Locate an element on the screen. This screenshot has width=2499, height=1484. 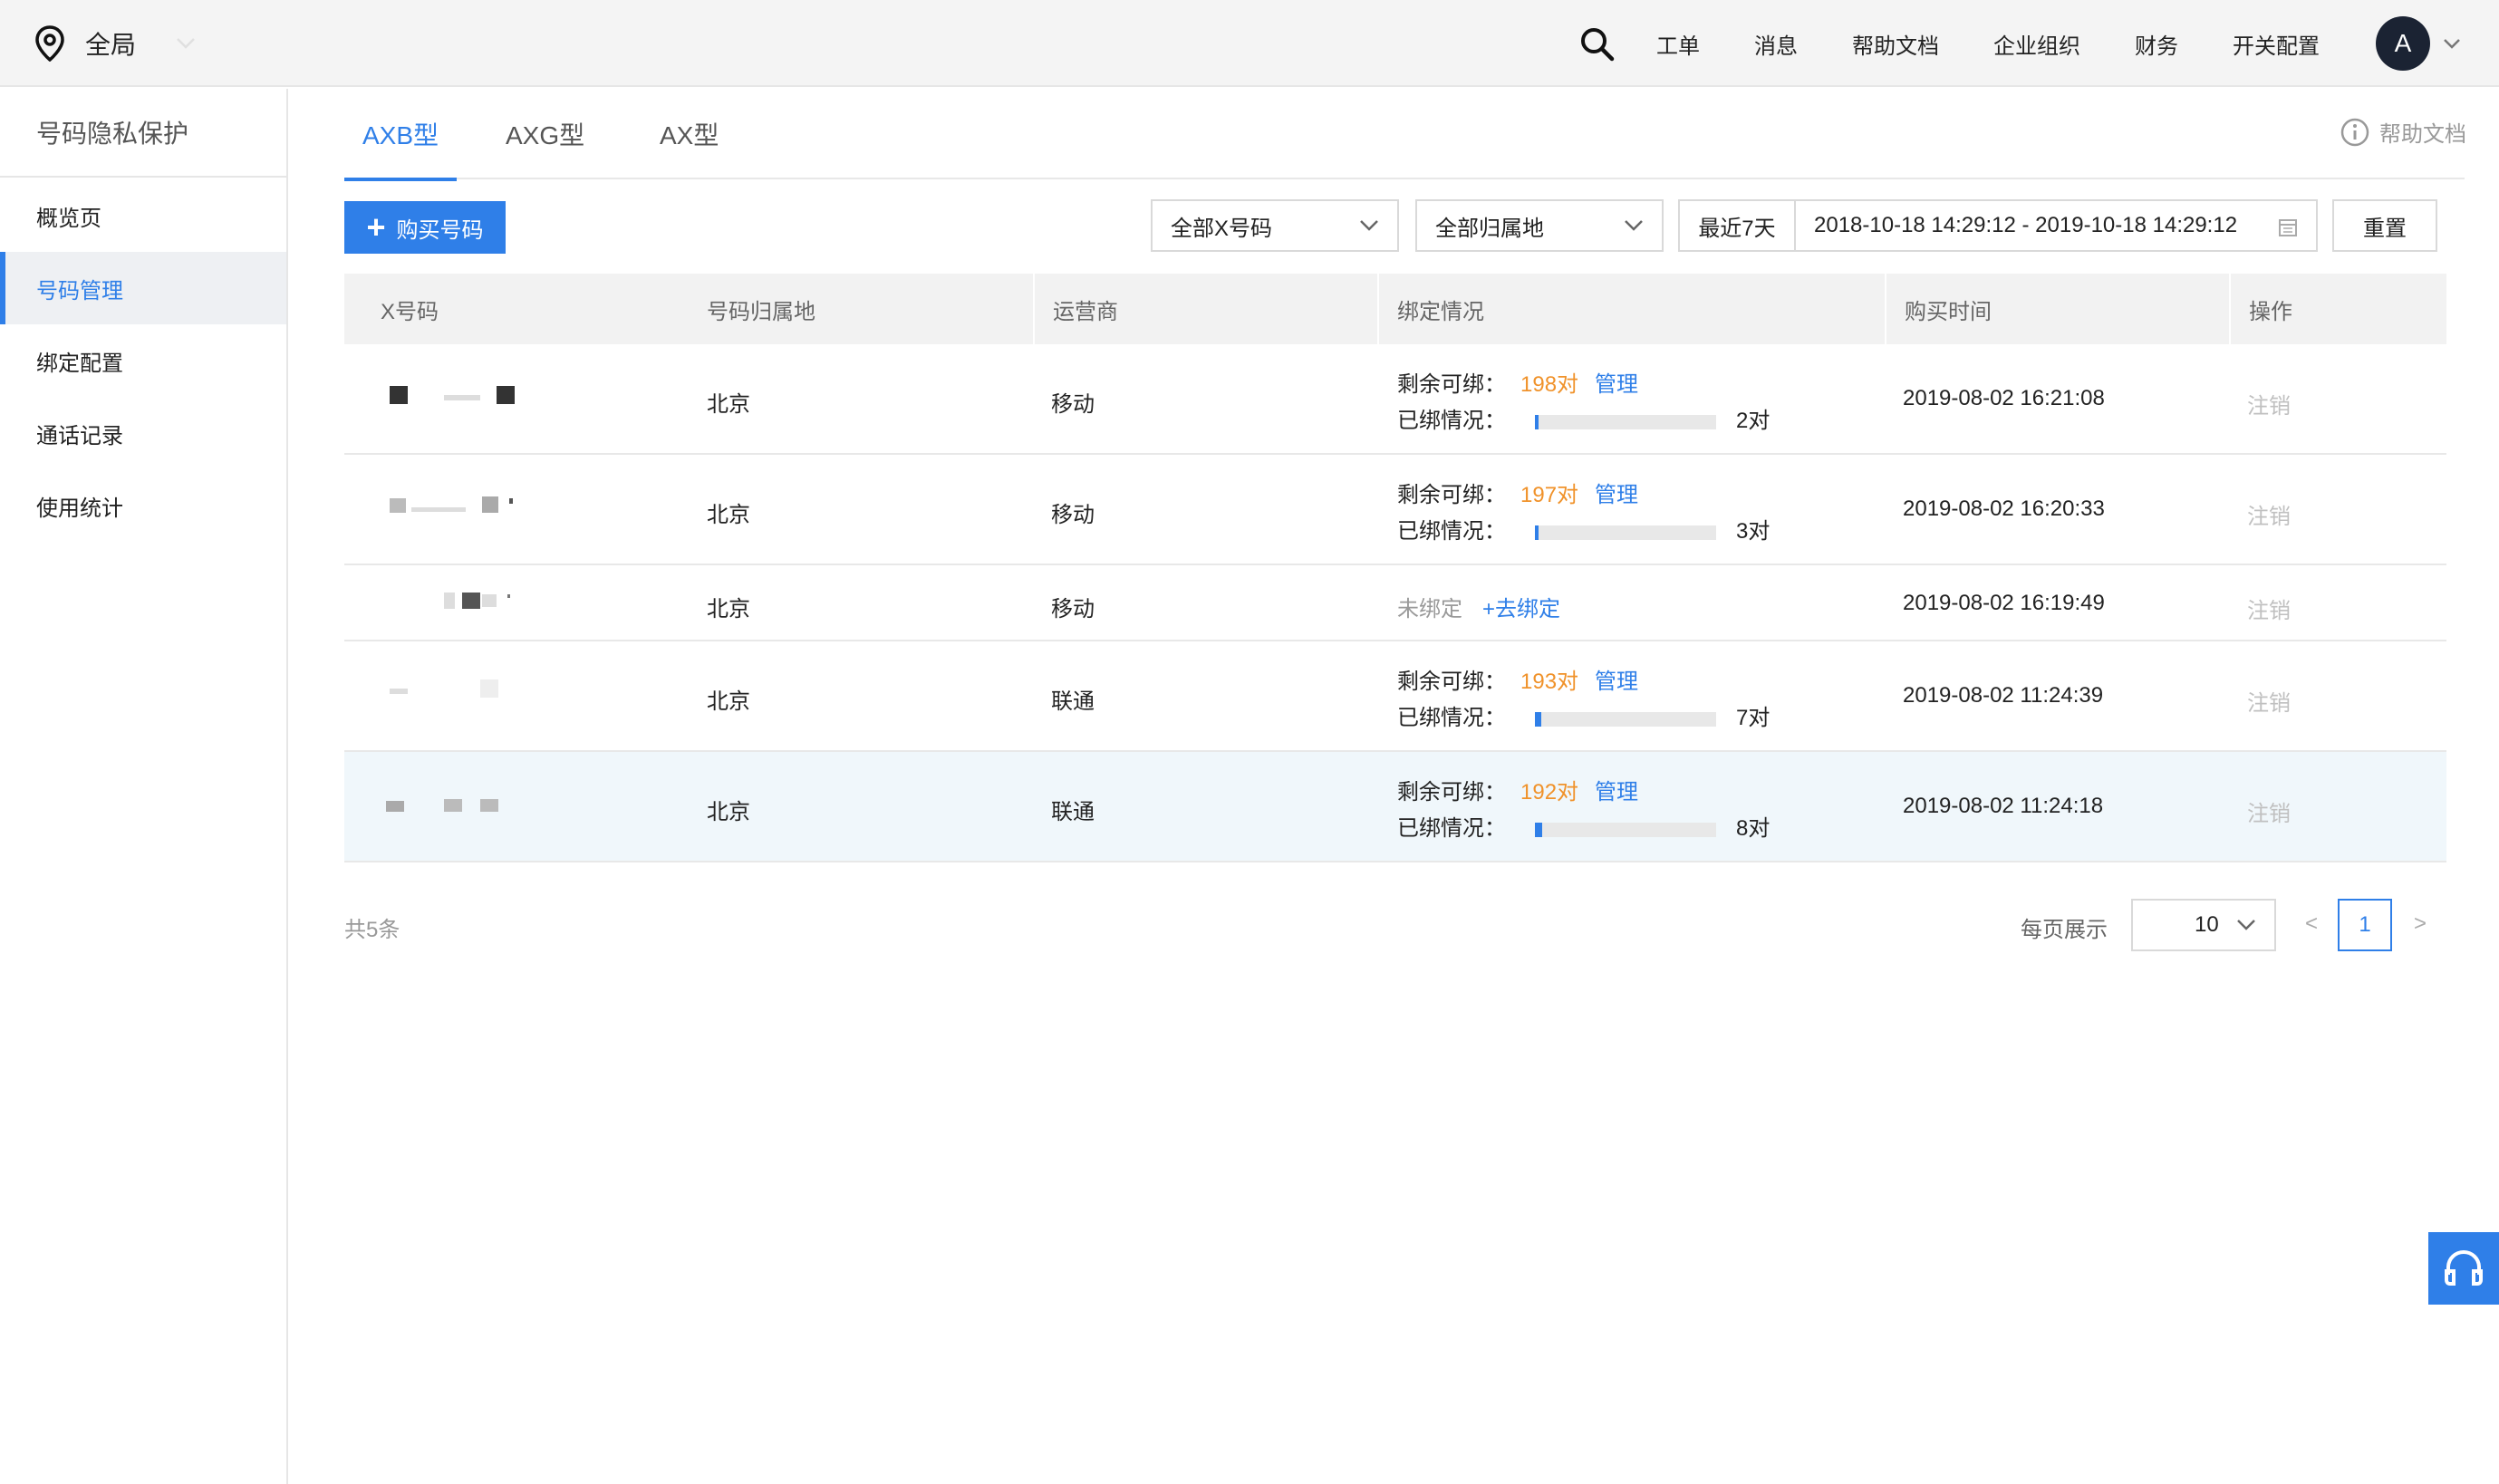
top-nav: 工单 消息 帮助文档 企业组织 财务 开关配置 A is located at coordinates (2038, 44).